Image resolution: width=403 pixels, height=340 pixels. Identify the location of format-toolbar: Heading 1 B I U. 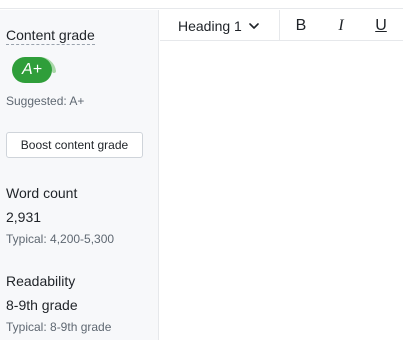
(281, 25).